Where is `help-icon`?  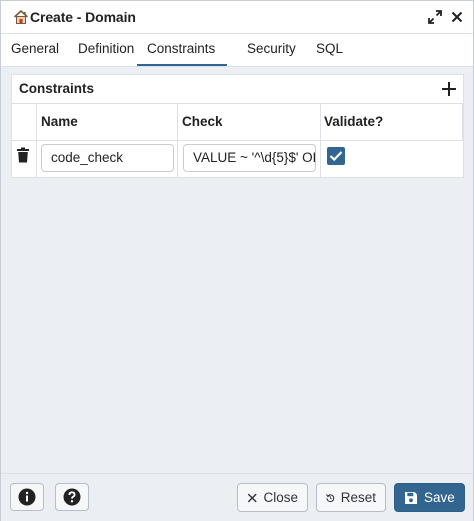 help-icon is located at coordinates (72, 497).